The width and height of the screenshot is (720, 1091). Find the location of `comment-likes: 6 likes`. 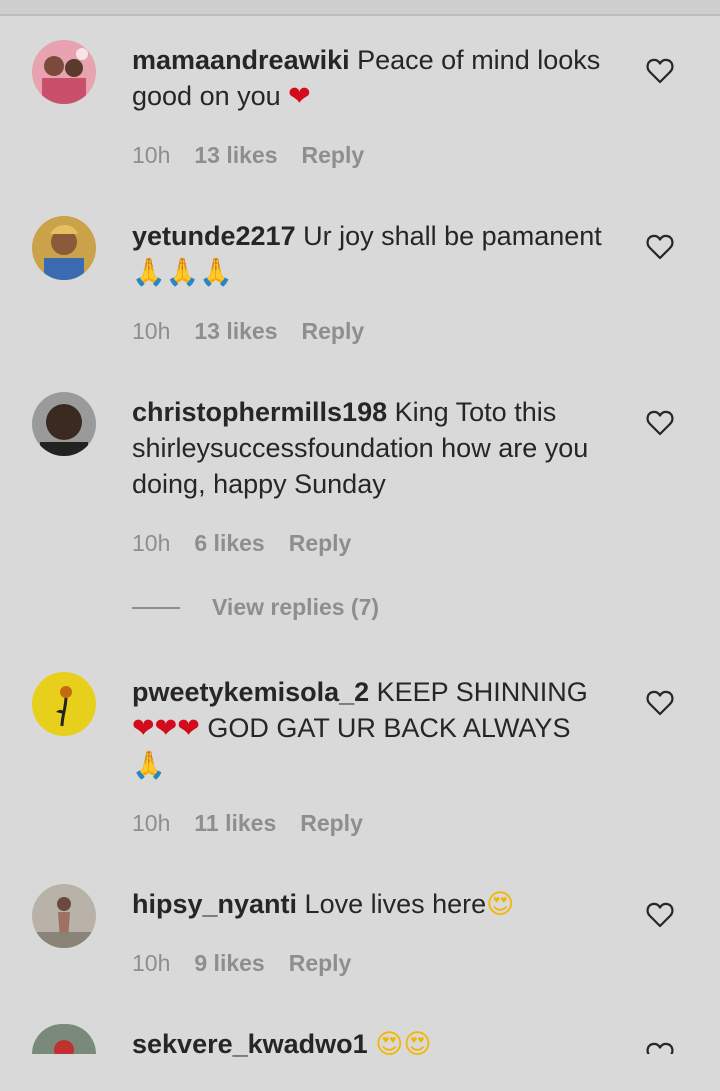

comment-likes: 6 likes is located at coordinates (229, 543).